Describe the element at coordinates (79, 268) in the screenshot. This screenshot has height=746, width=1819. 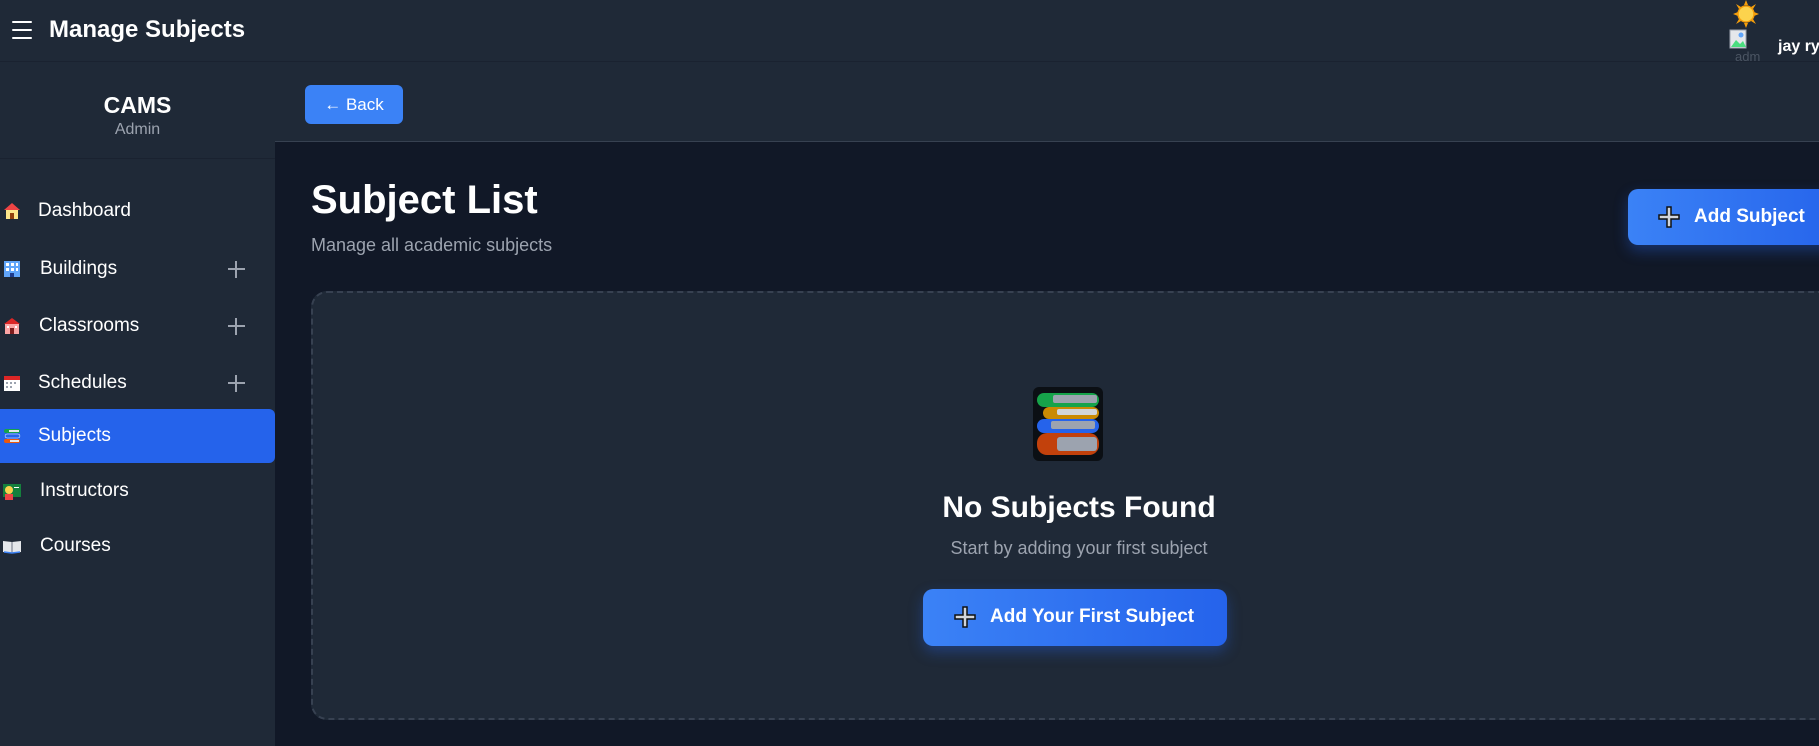
I see `sidebar-item-label: Buildings` at that location.